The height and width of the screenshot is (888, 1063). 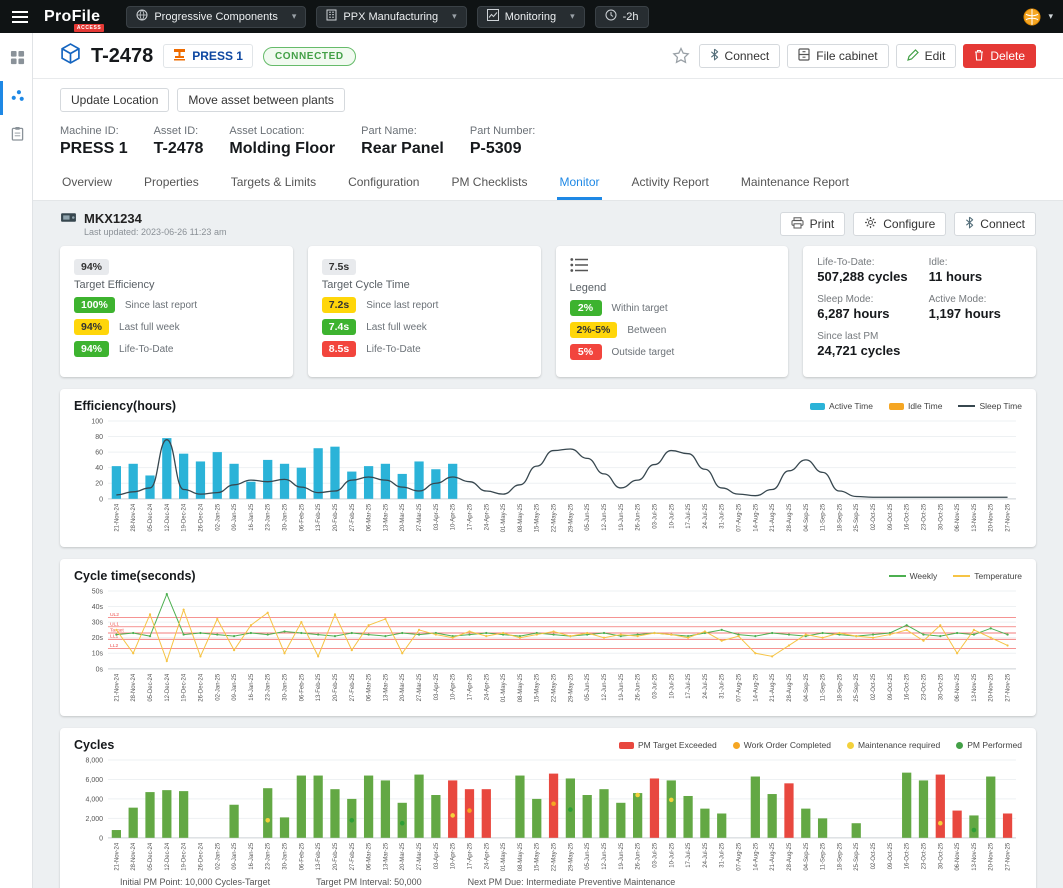 I want to click on svg-text: 09-Oct-25, so click(x=891, y=516).